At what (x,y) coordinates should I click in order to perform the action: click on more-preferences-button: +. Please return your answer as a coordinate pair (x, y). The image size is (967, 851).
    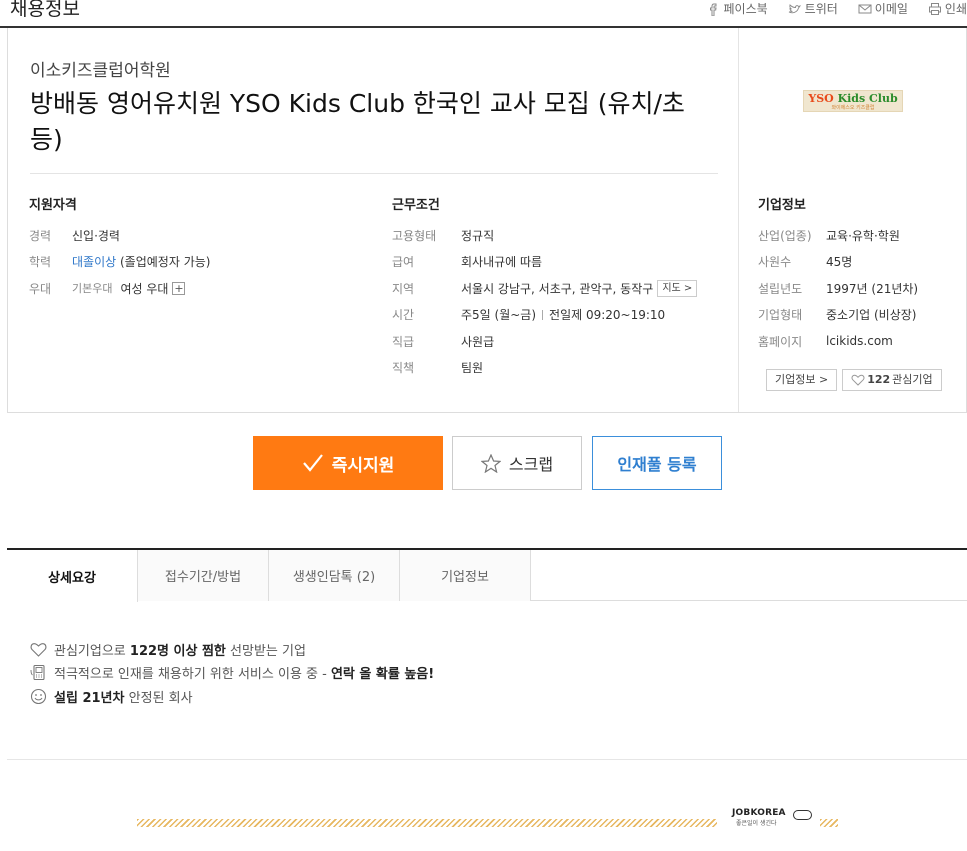
    Looking at the image, I should click on (179, 288).